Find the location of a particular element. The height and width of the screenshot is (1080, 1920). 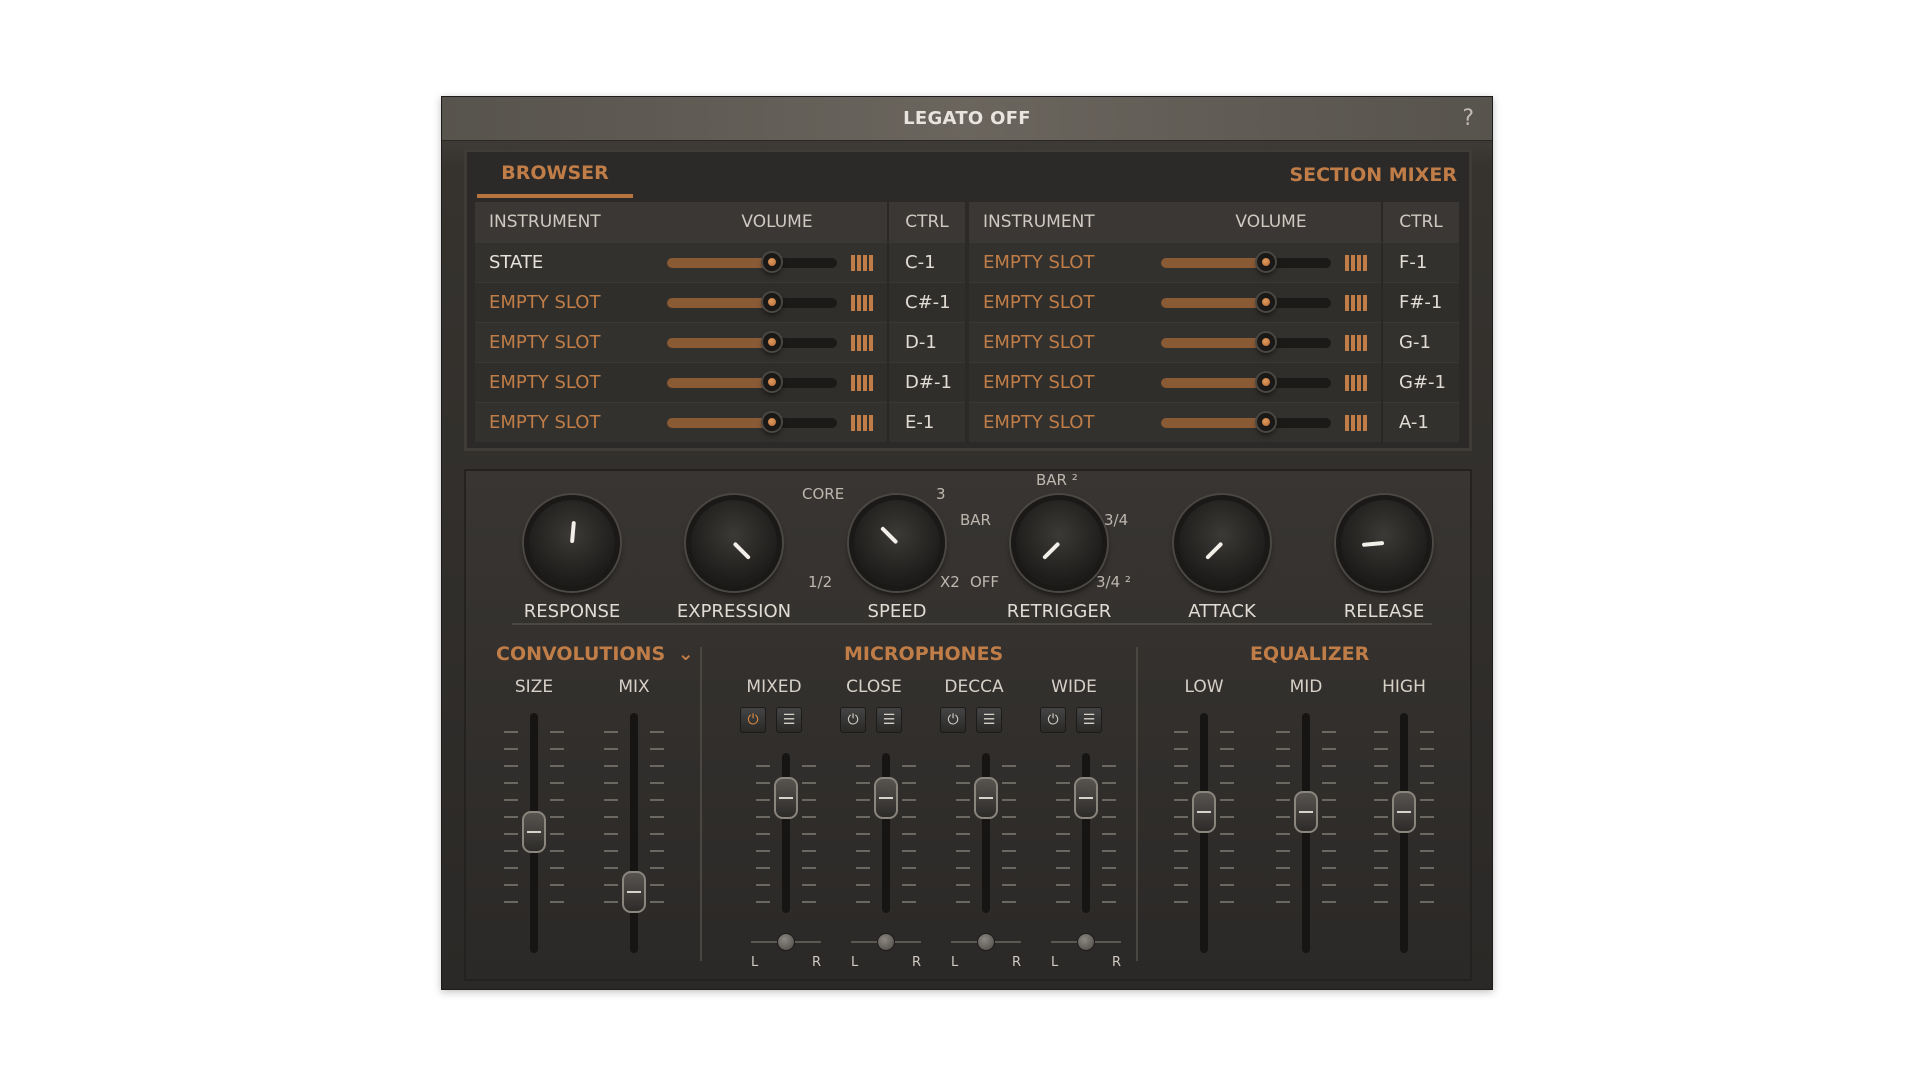

close-fader-handle is located at coordinates (886, 798).